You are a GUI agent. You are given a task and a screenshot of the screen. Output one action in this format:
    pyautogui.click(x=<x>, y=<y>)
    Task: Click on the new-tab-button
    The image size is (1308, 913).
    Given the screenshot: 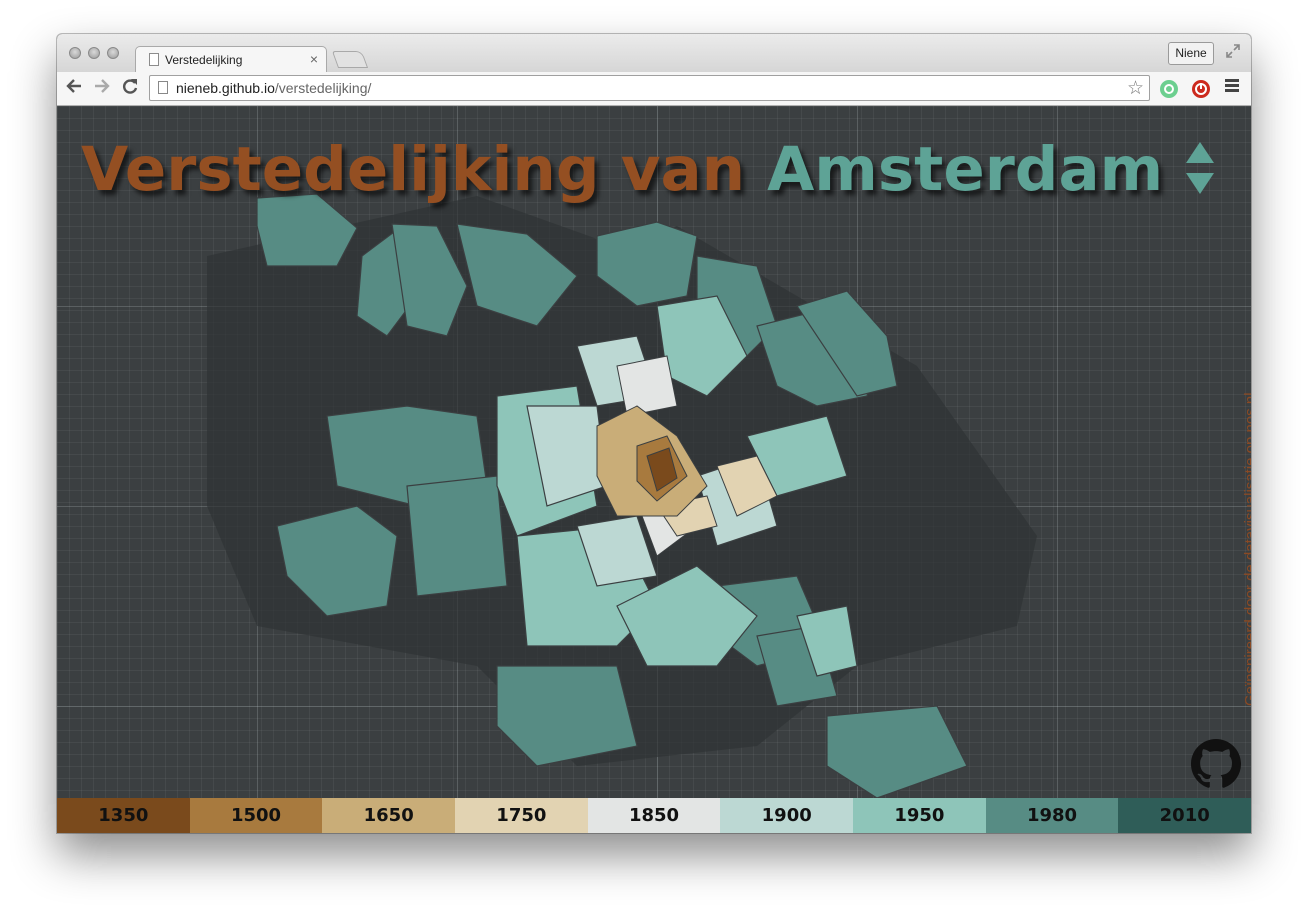 What is the action you would take?
    pyautogui.click(x=350, y=59)
    